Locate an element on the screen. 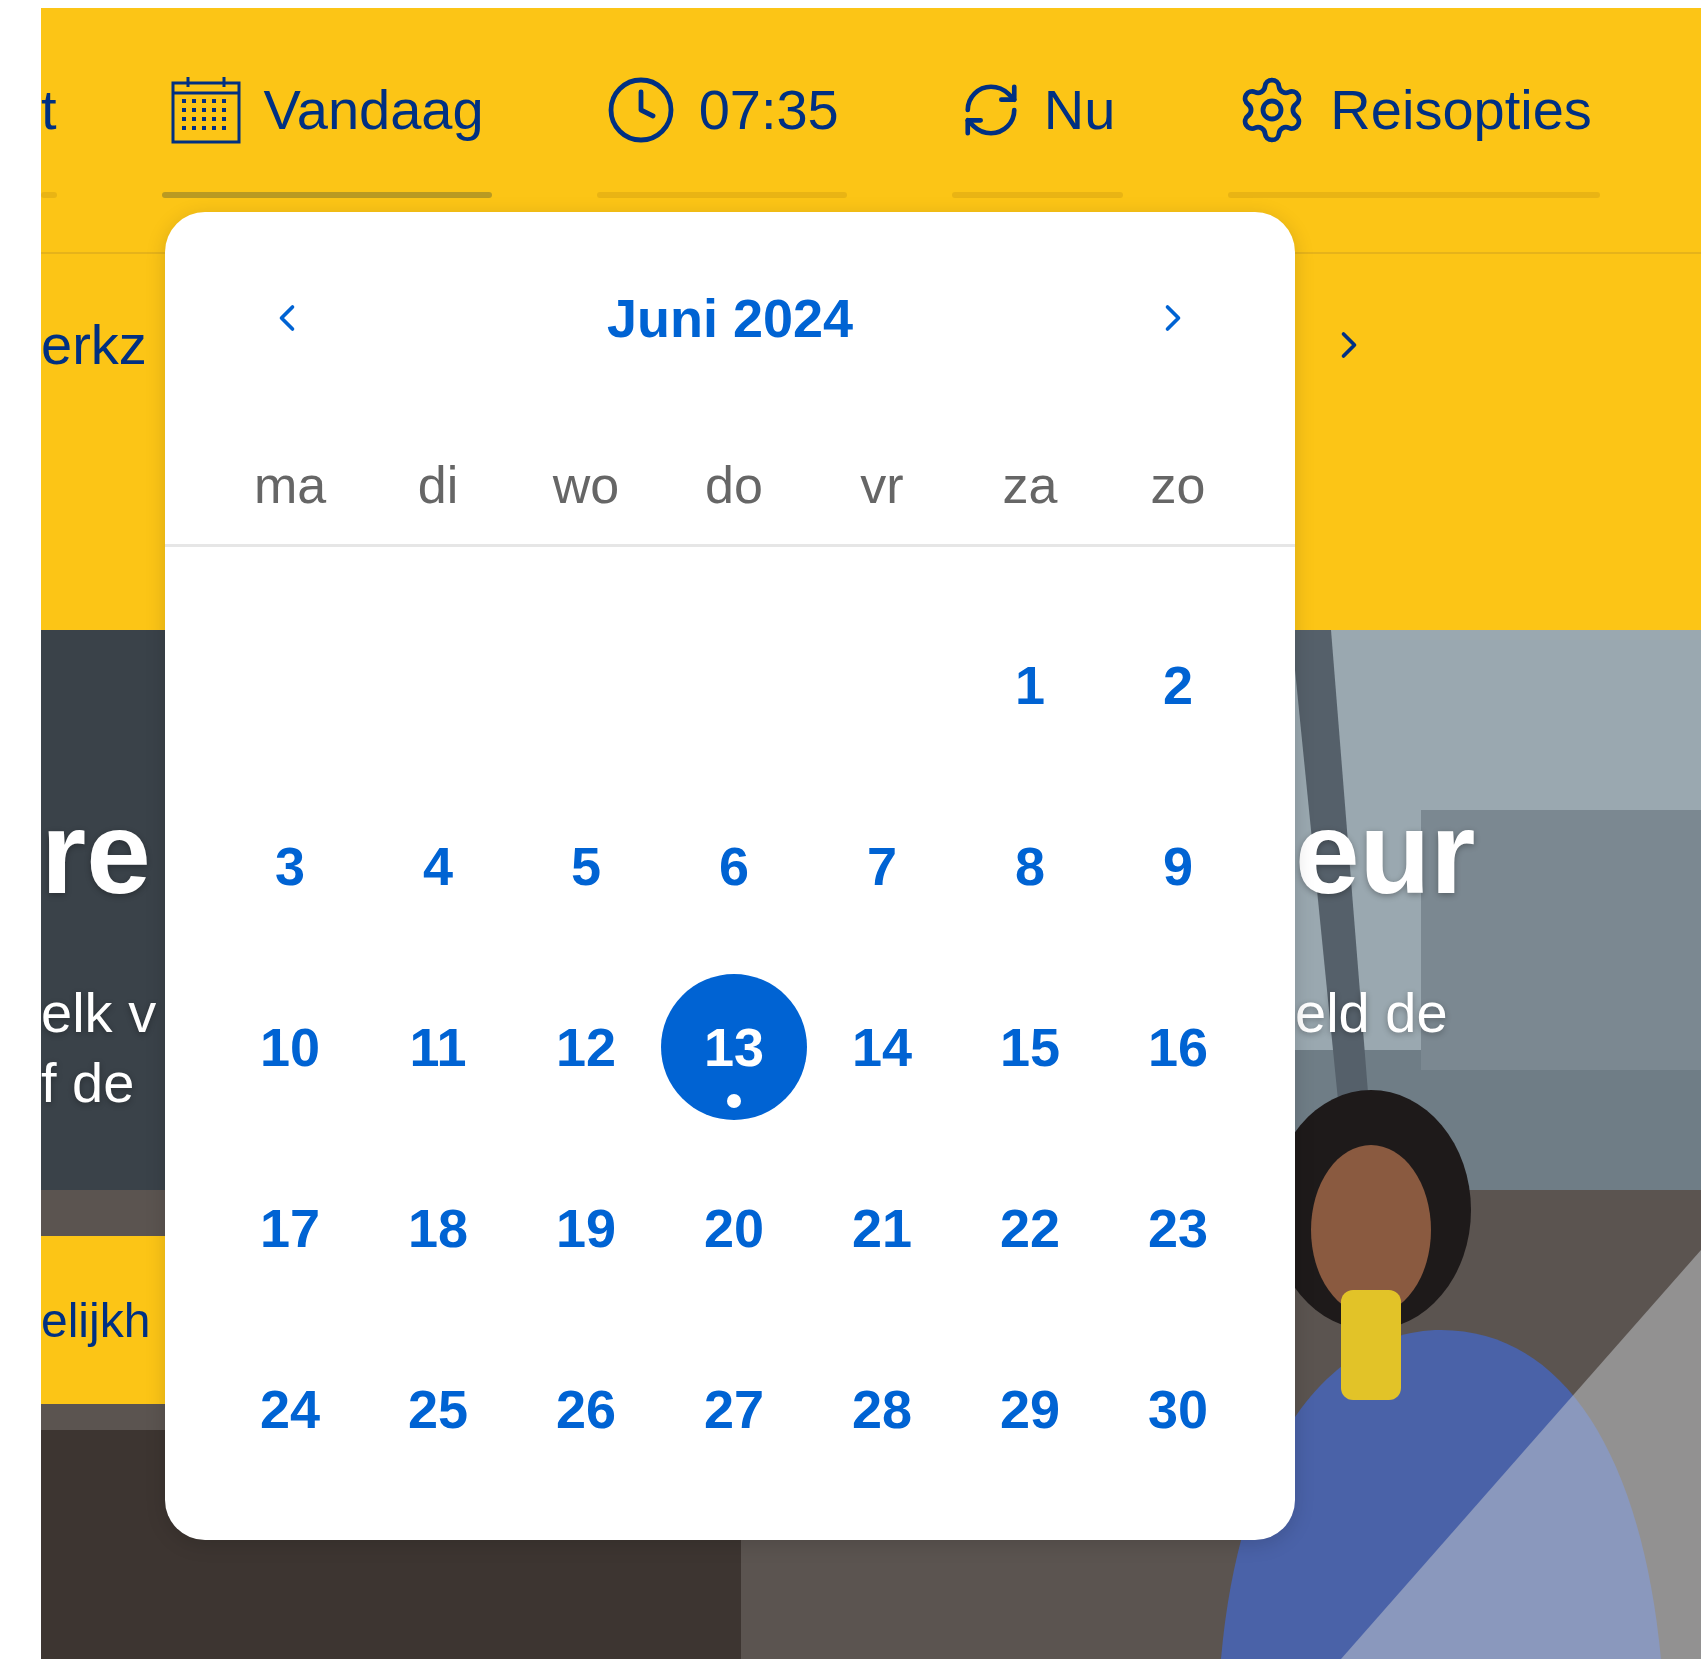 The image size is (1701, 1659). day-button: 12 is located at coordinates (586, 1046).